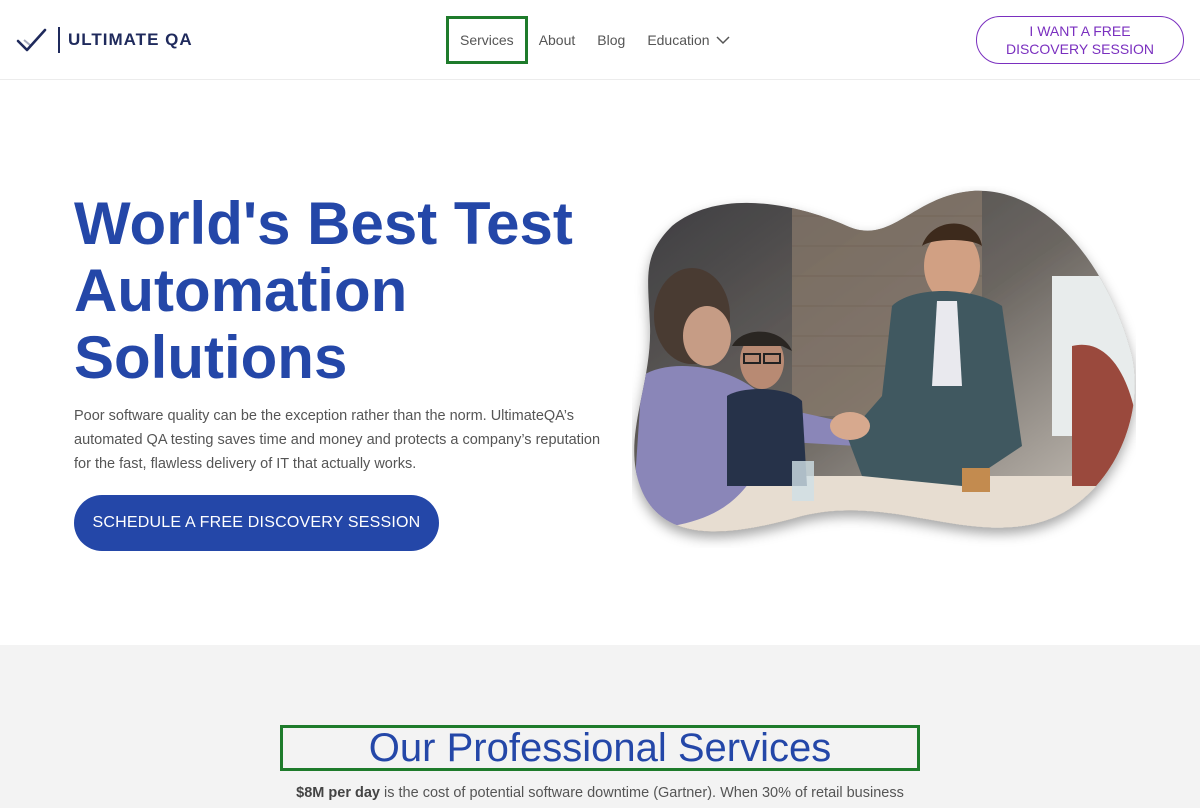  I want to click on nav-item-label: About, so click(557, 40).